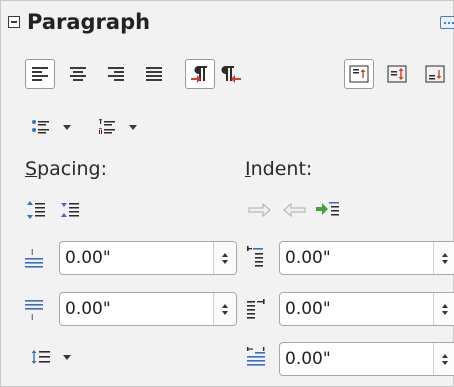 This screenshot has width=454, height=387. I want to click on before-text-indent-icon, so click(255, 256).